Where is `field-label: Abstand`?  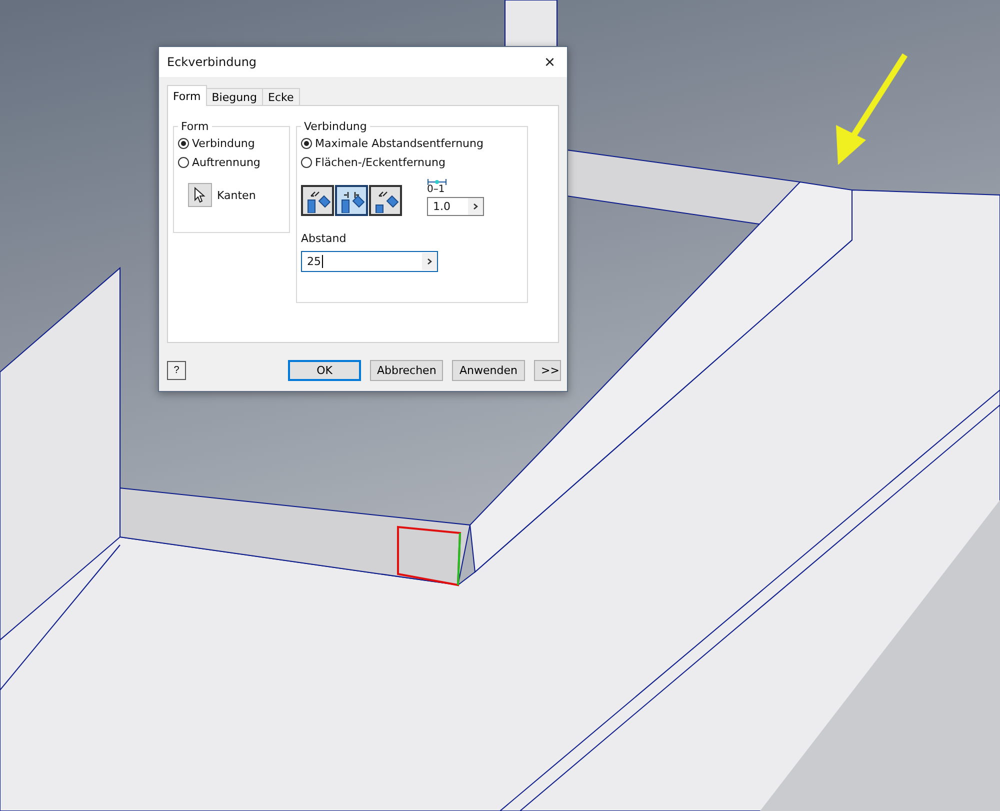 field-label: Abstand is located at coordinates (324, 238).